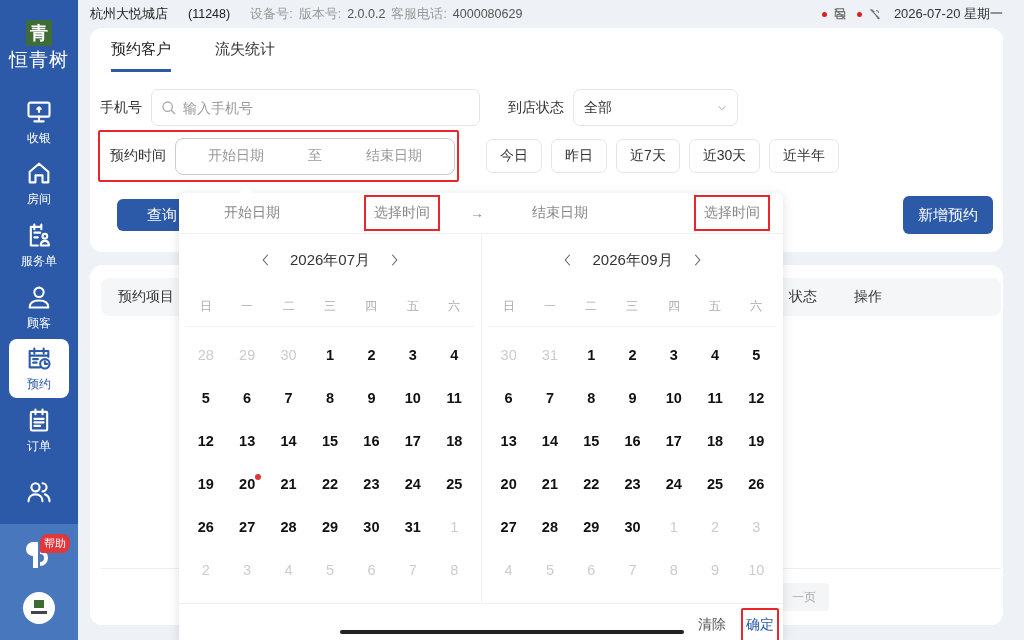 This screenshot has height=640, width=1024. Describe the element at coordinates (839, 14) in the screenshot. I see `printer-off-icon` at that location.